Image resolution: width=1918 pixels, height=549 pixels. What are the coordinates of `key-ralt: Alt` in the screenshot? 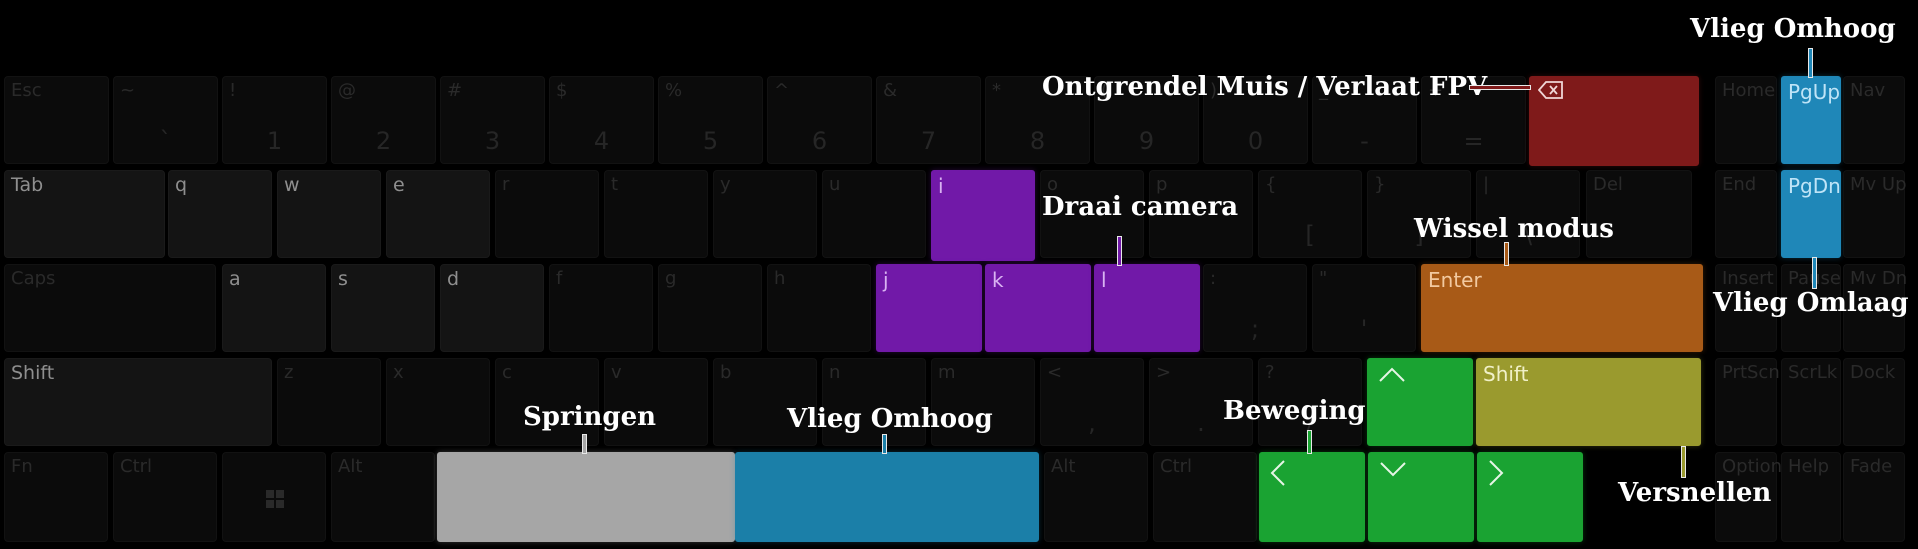 It's located at (1096, 497).